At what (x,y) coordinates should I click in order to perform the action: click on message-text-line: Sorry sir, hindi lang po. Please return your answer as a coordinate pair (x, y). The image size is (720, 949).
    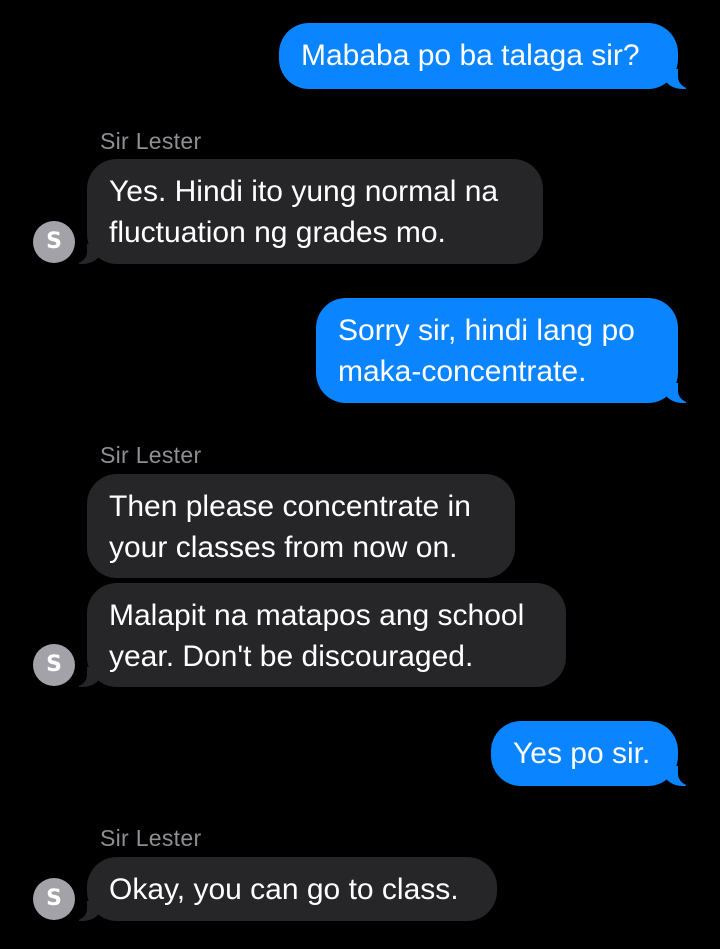
    Looking at the image, I should click on (486, 330).